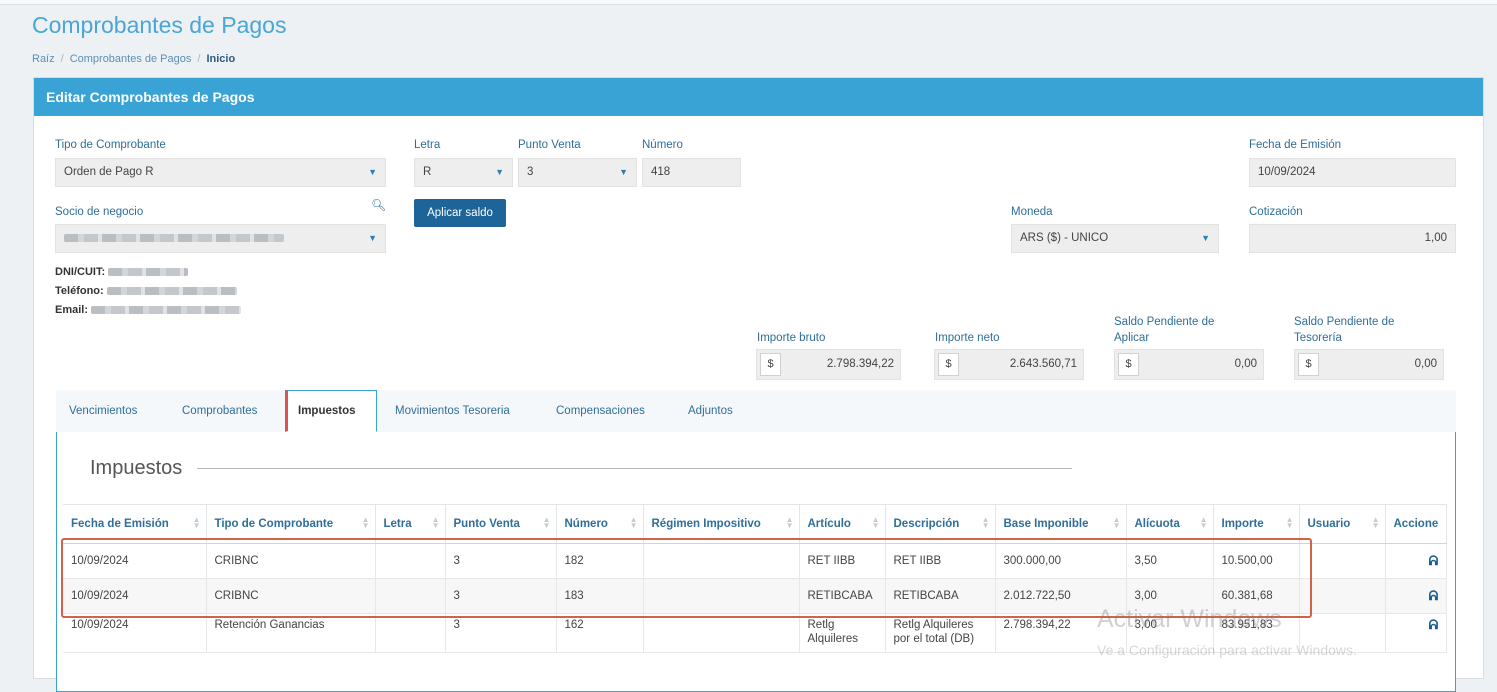 This screenshot has width=1497, height=692. What do you see at coordinates (463, 172) in the screenshot?
I see `letra-select: R ▼` at bounding box center [463, 172].